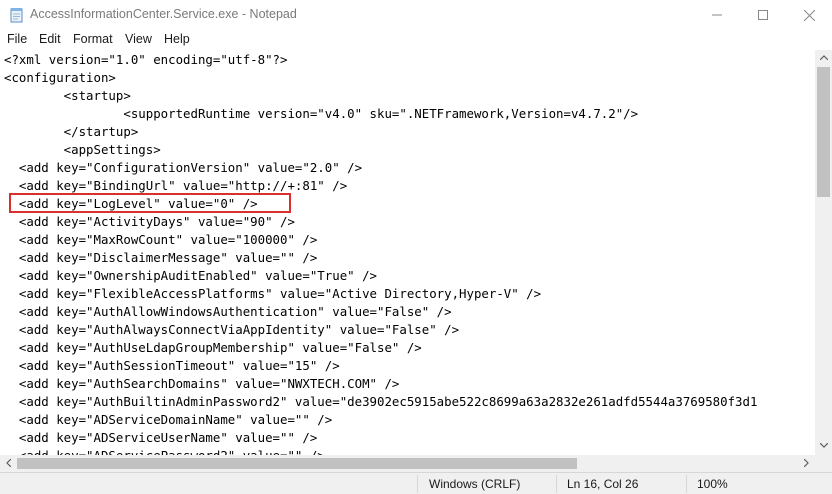 The image size is (832, 494). Describe the element at coordinates (416, 40) in the screenshot. I see `menu-bar: File Edit Format View Help` at that location.